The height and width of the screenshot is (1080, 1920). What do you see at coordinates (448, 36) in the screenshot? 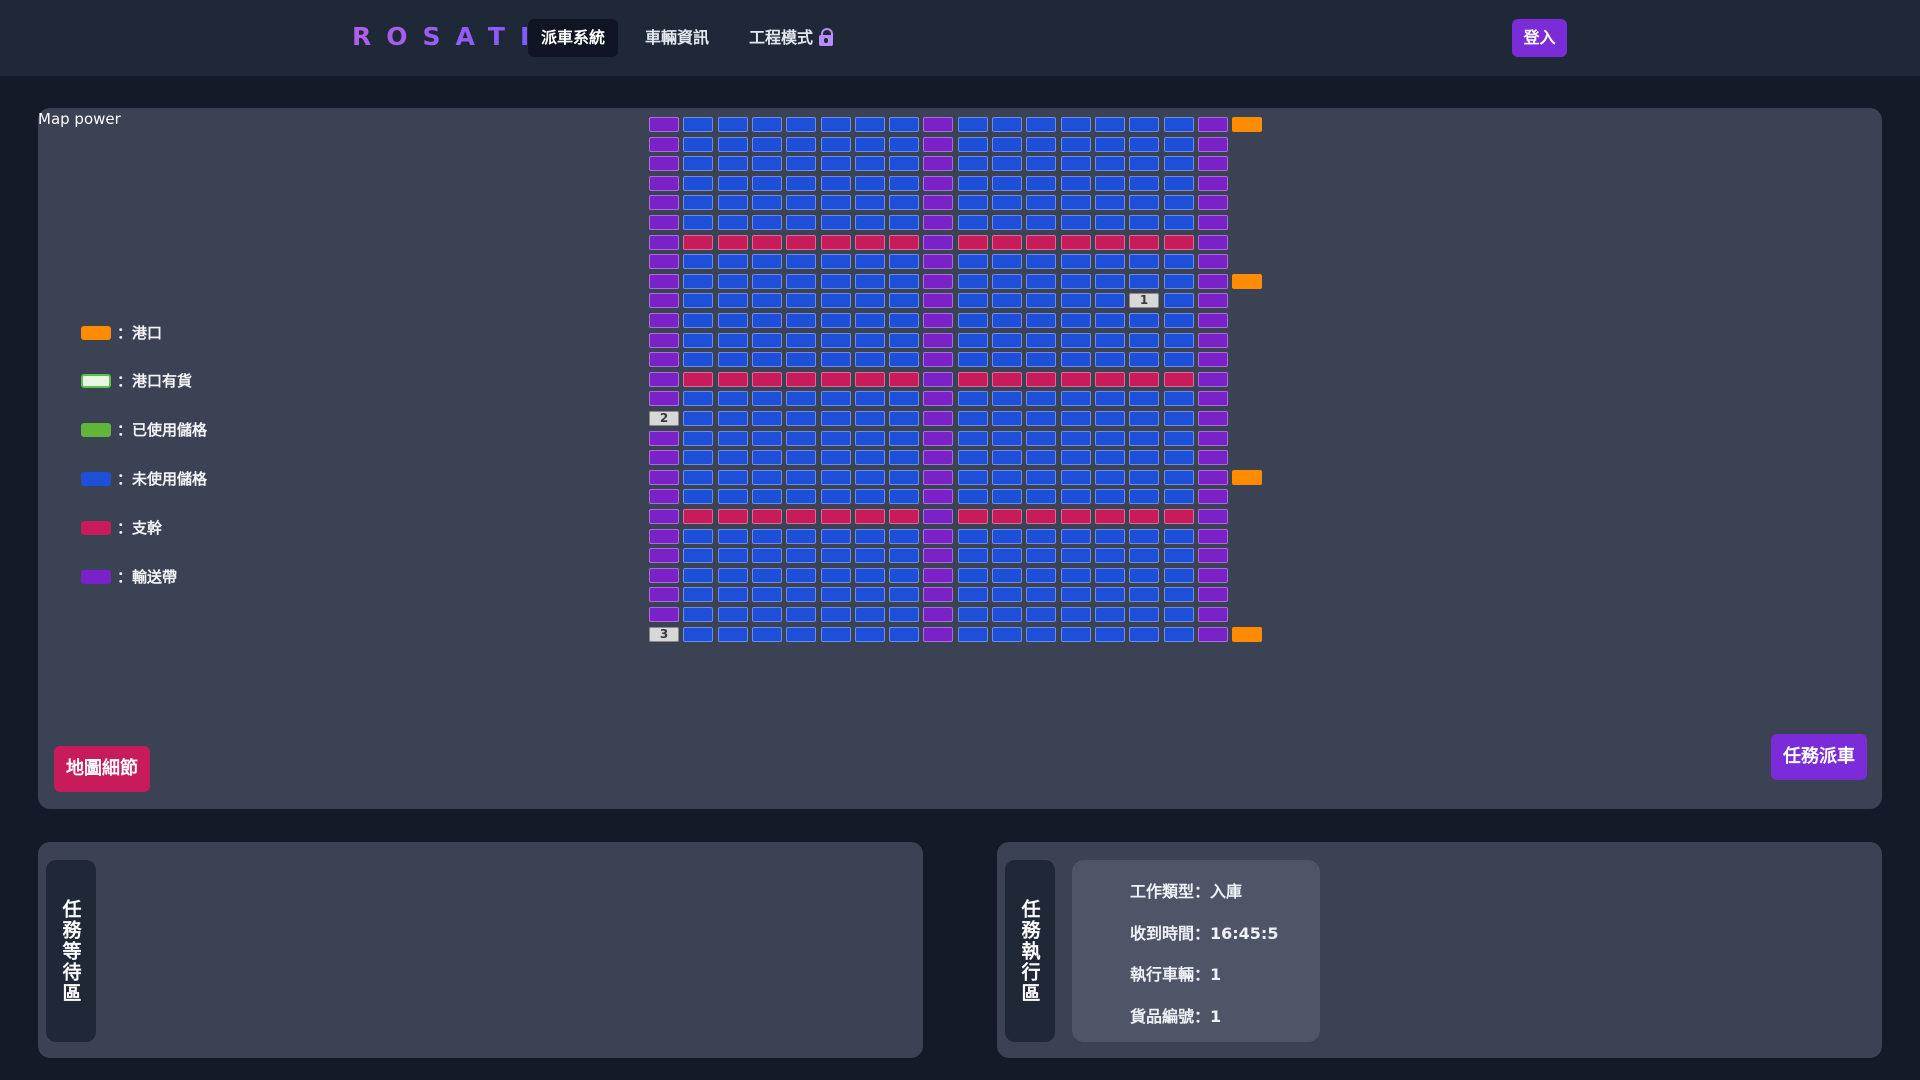
I see `brand-logo: ROSATI` at bounding box center [448, 36].